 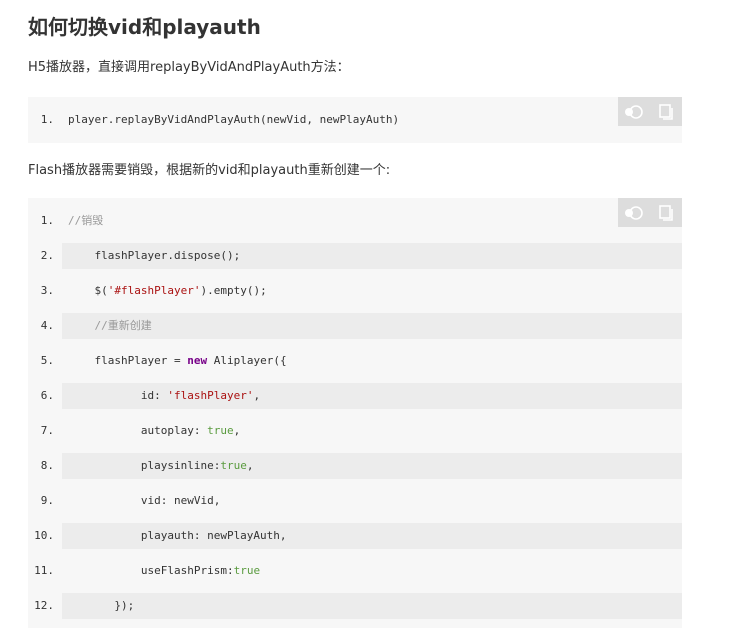 I want to click on code-token: playsinline:, so click(x=144, y=465).